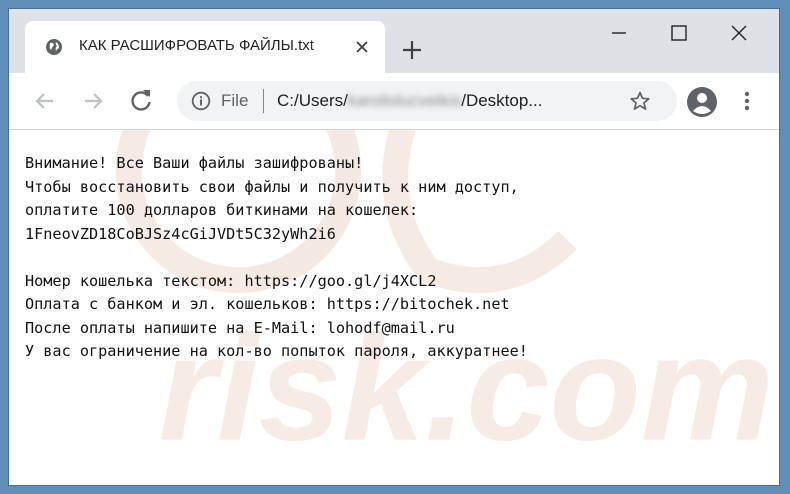 The image size is (790, 494). Describe the element at coordinates (312, 100) in the screenshot. I see `url-prefix: C:/Users/` at that location.